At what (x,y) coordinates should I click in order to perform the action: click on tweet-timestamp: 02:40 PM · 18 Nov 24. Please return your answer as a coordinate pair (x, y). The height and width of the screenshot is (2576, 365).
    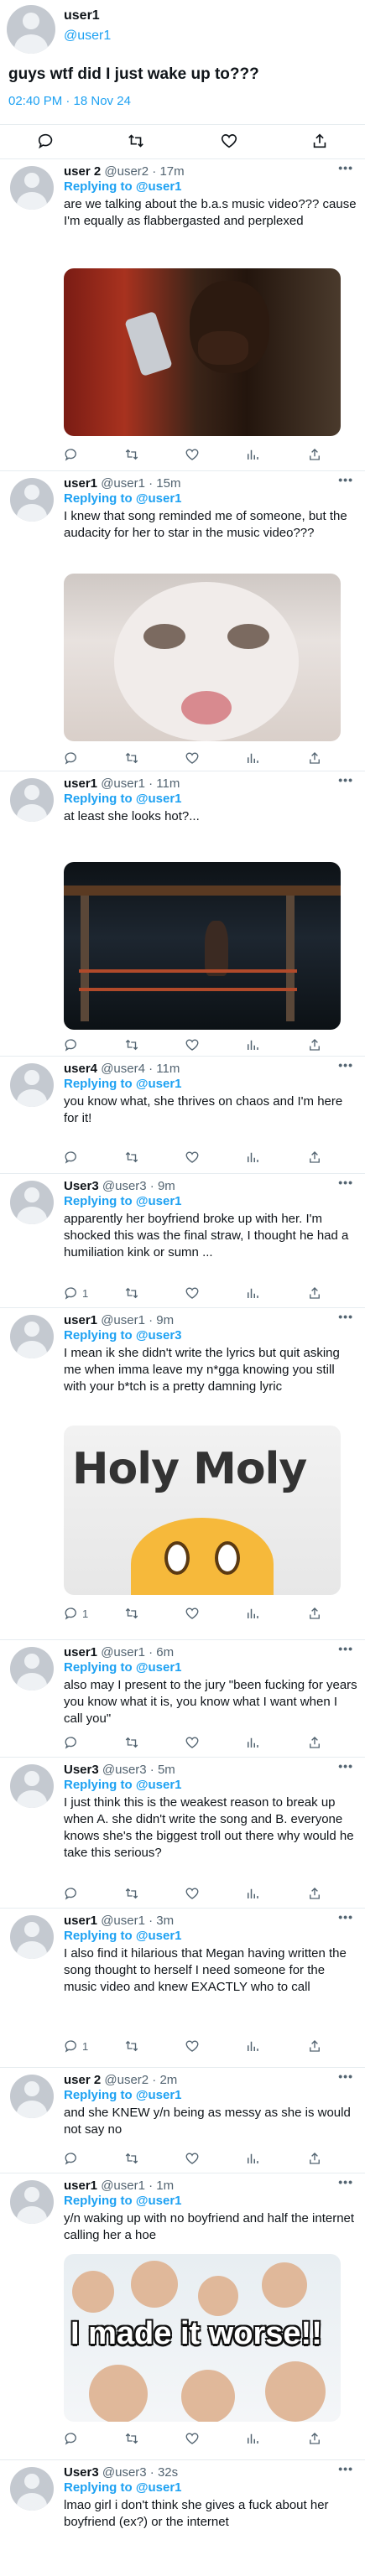
    Looking at the image, I should click on (69, 101).